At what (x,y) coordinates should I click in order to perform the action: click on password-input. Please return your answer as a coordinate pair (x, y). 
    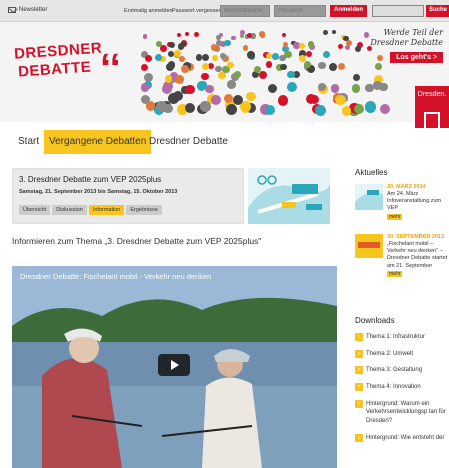
    Looking at the image, I should click on (300, 11).